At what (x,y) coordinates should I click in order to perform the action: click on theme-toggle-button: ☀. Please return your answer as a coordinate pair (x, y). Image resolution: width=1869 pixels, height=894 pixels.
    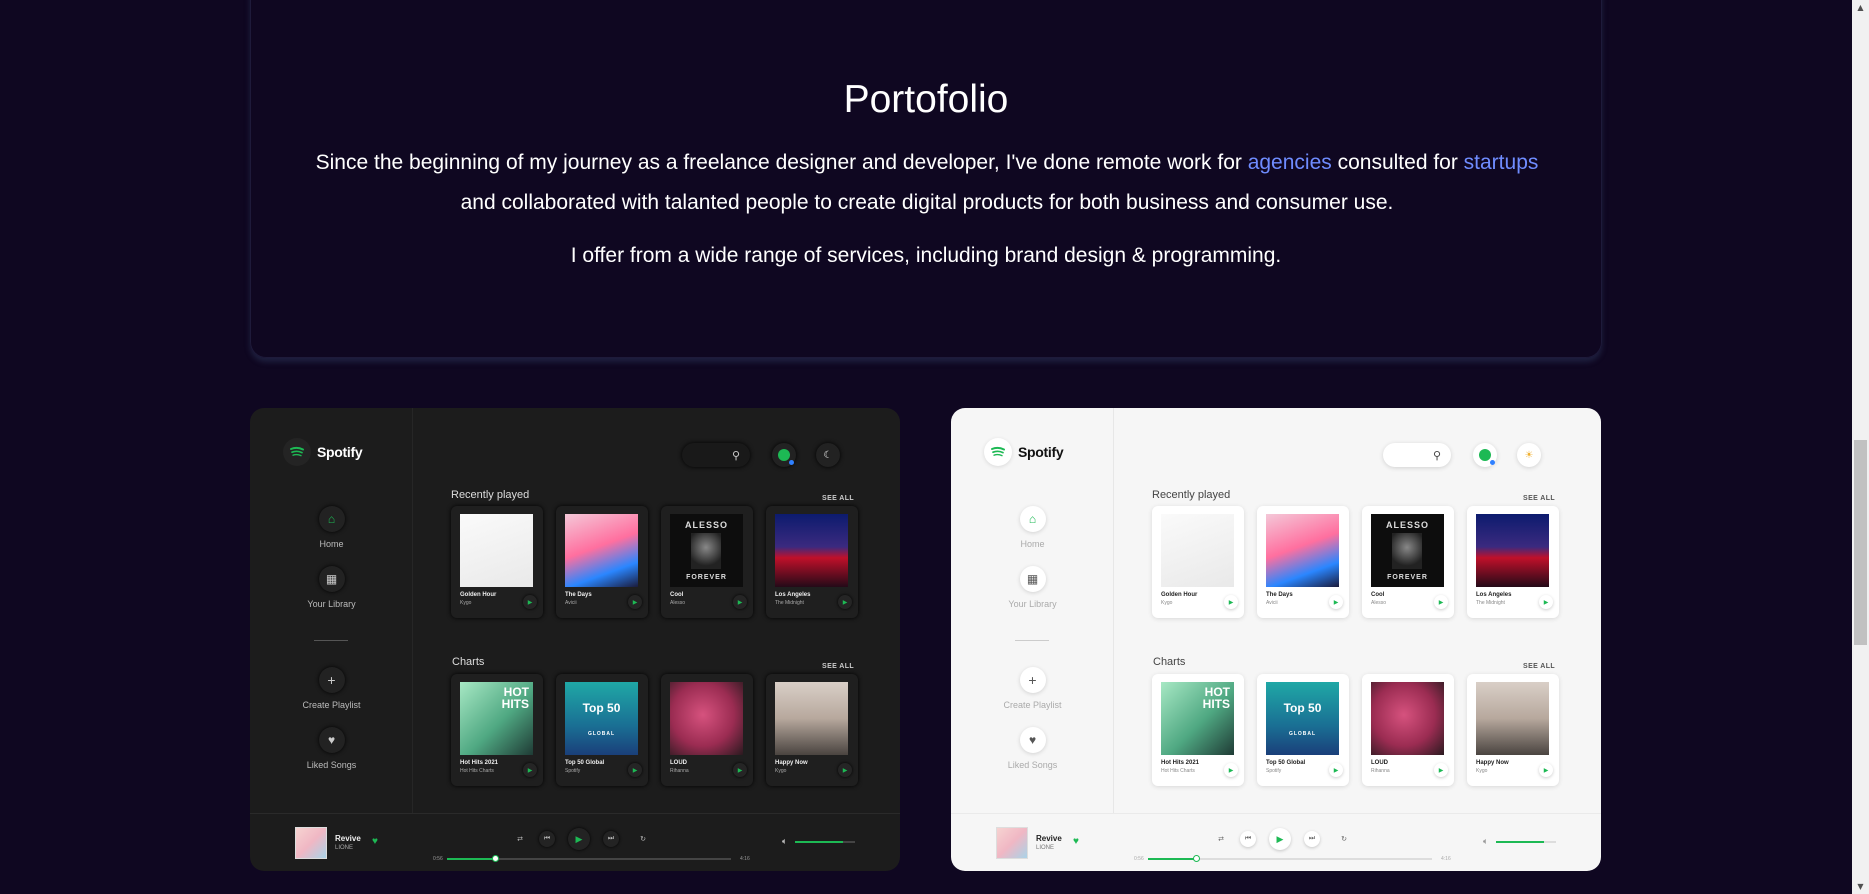
    Looking at the image, I should click on (1529, 455).